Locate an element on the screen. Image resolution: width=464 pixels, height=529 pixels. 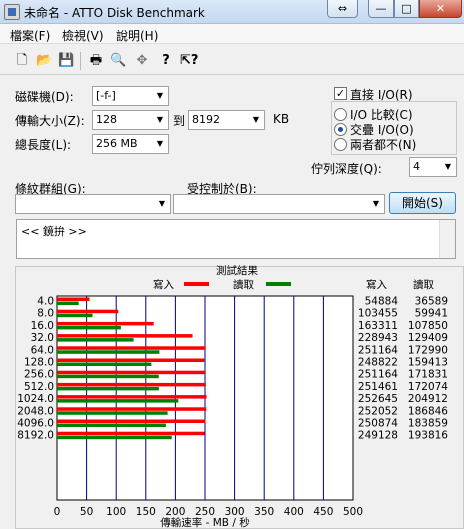
x-tick-label: 100 is located at coordinates (116, 512).